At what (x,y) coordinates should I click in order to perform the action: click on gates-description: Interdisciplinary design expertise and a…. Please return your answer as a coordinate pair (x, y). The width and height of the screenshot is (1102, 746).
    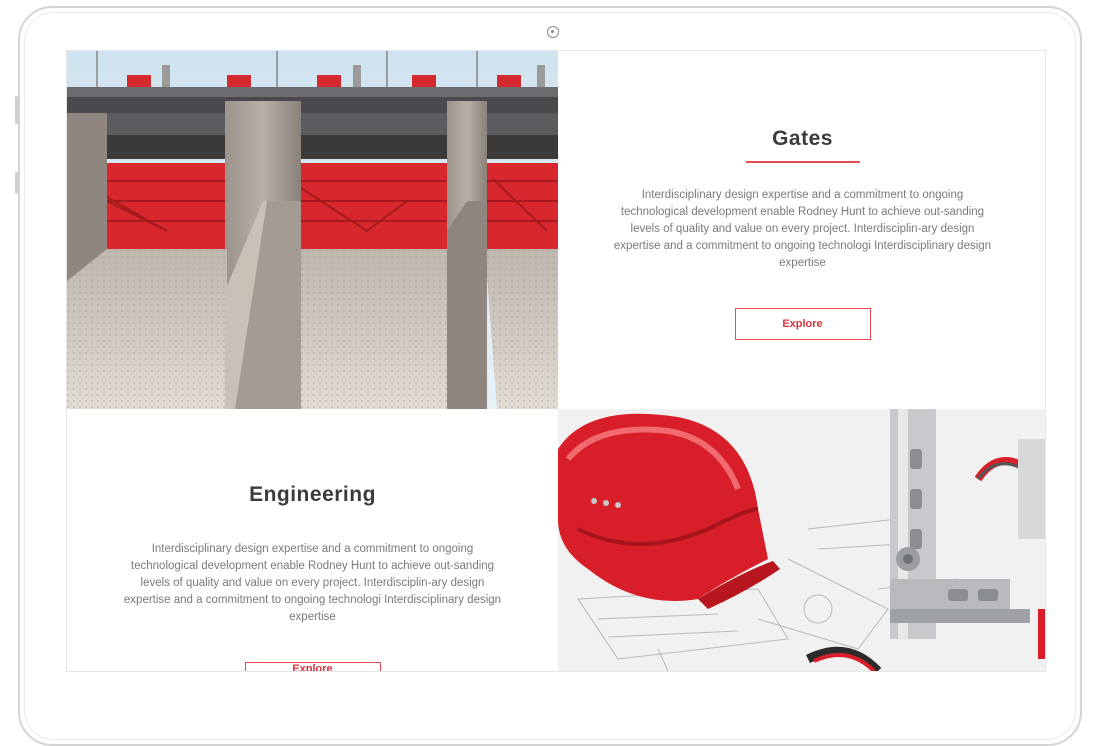
    Looking at the image, I should click on (802, 229).